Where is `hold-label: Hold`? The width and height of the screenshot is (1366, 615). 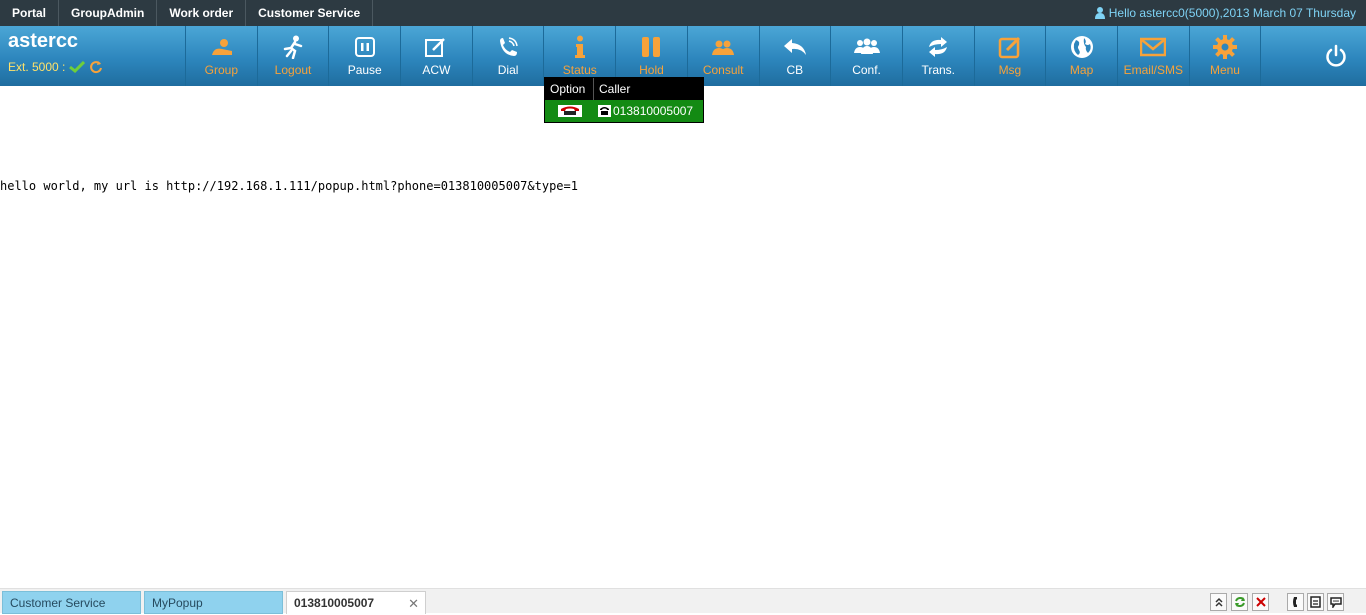 hold-label: Hold is located at coordinates (651, 70).